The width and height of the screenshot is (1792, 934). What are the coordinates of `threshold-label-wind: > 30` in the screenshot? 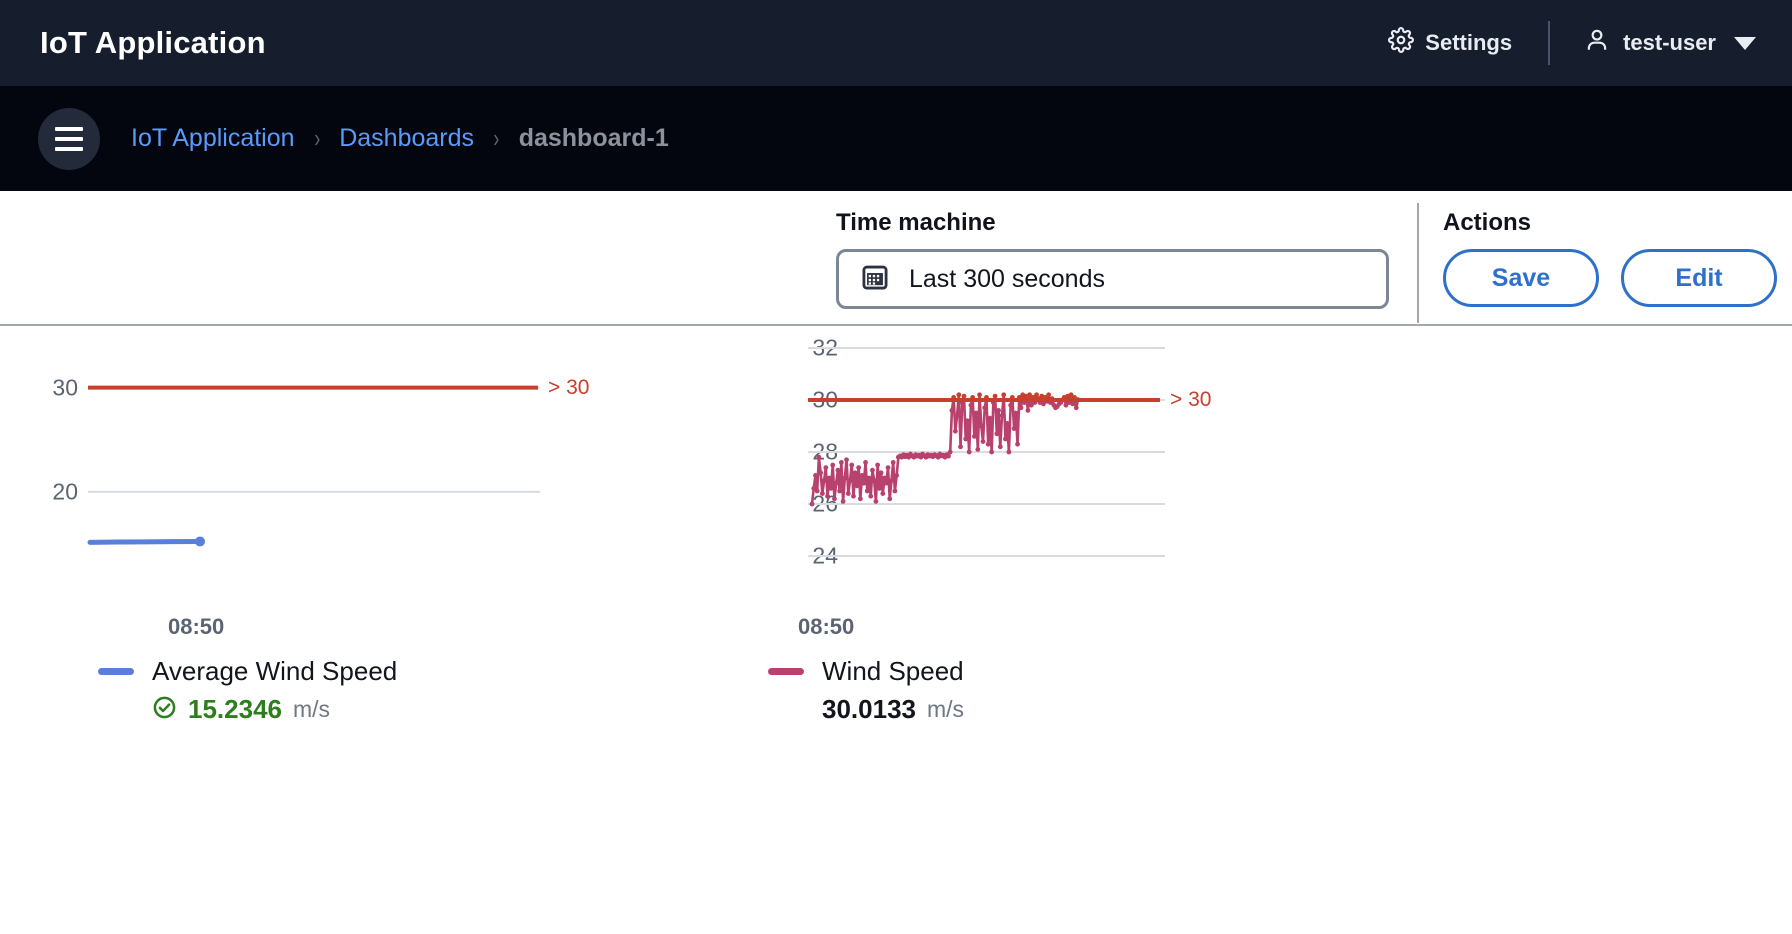 It's located at (1191, 399).